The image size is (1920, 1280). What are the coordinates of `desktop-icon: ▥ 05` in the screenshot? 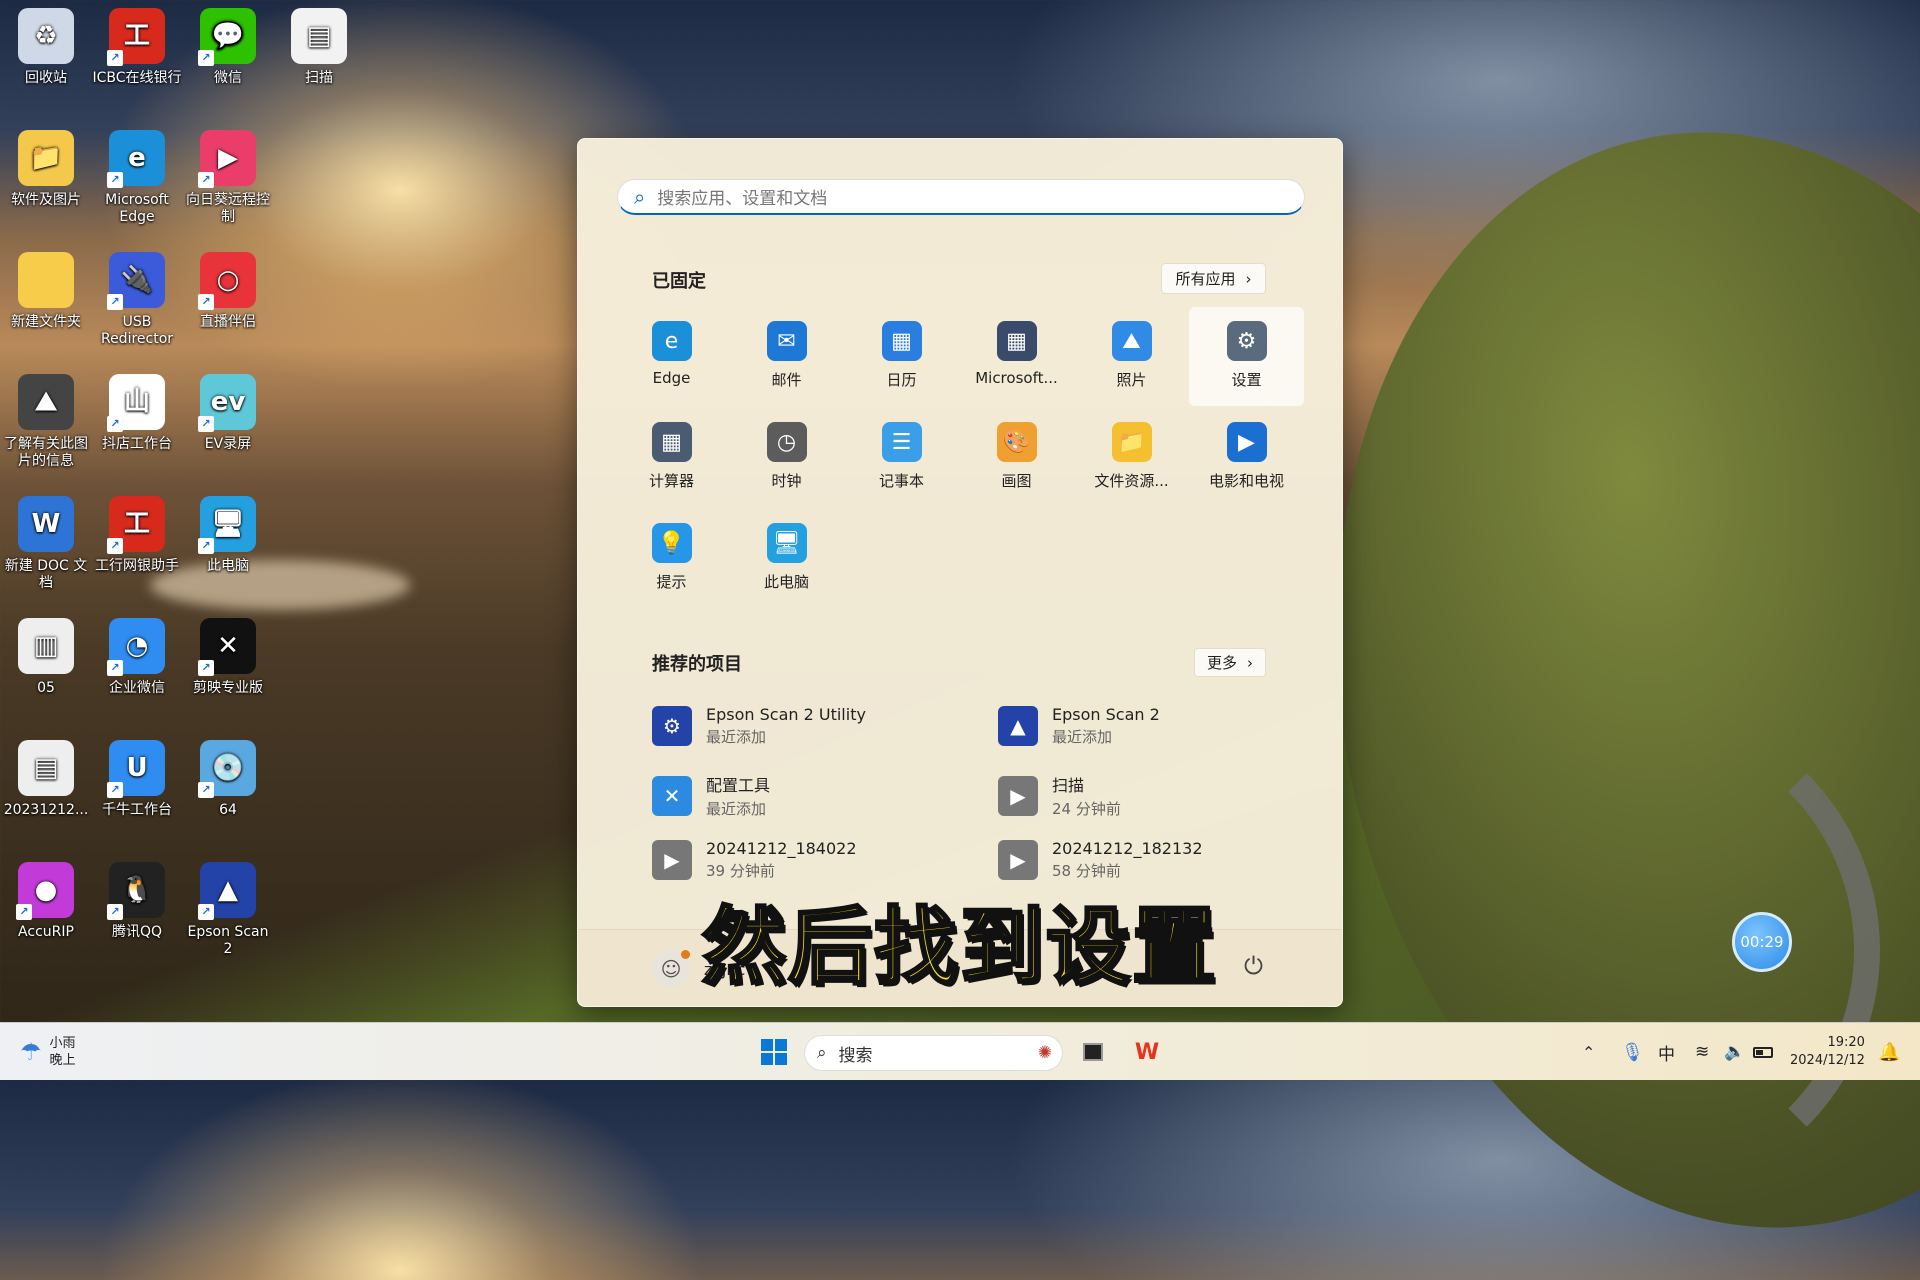 It's located at (46, 657).